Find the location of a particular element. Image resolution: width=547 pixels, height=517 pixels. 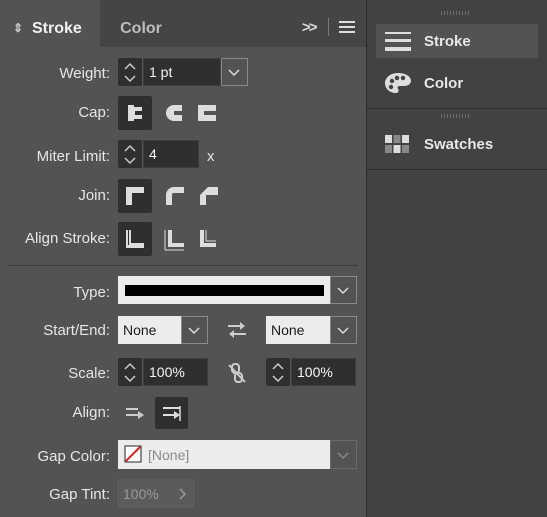

swatches-grid-icon is located at coordinates (397, 144).